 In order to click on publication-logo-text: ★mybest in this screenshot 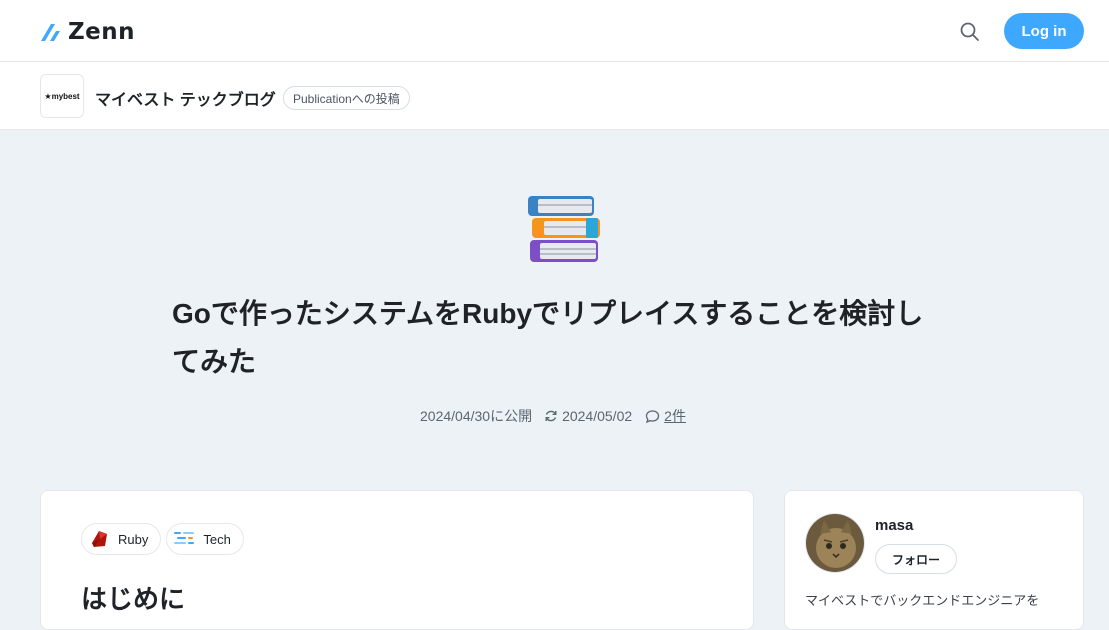, I will do `click(62, 96)`.